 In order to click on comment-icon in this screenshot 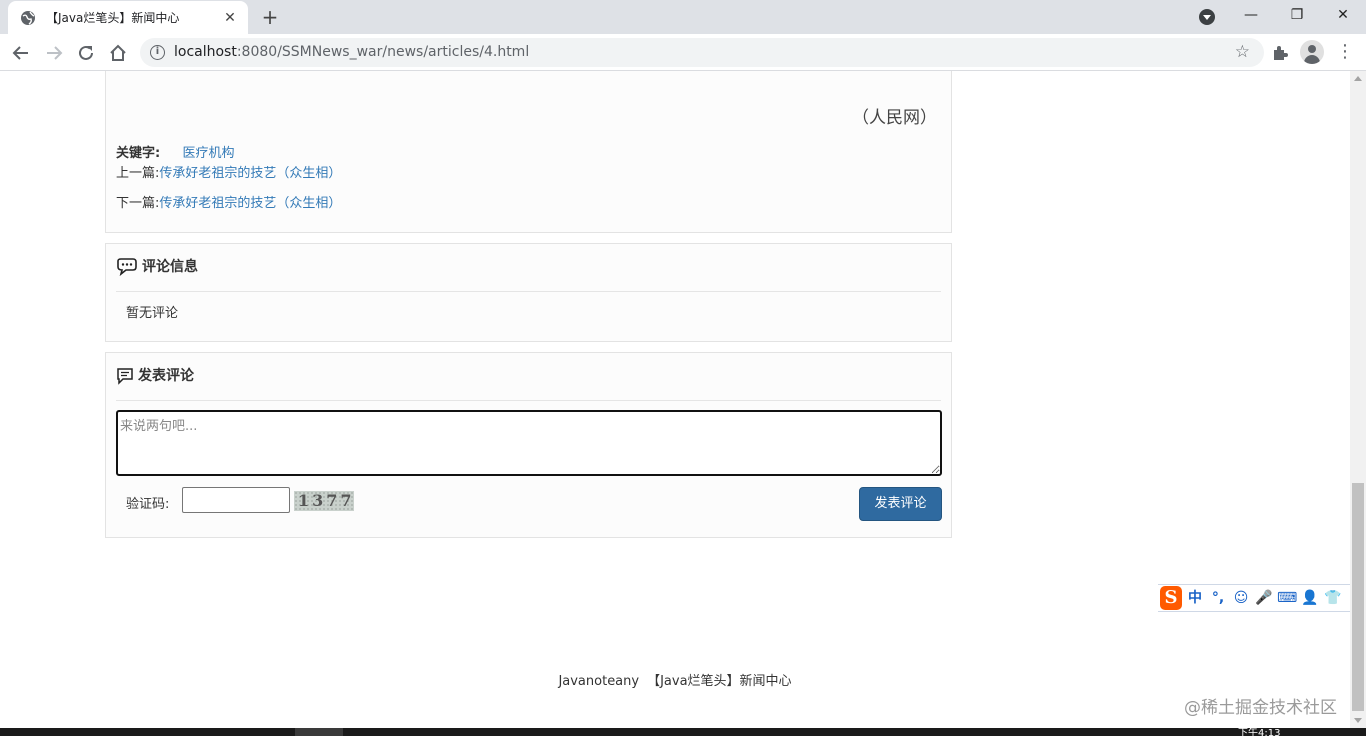, I will do `click(125, 376)`.